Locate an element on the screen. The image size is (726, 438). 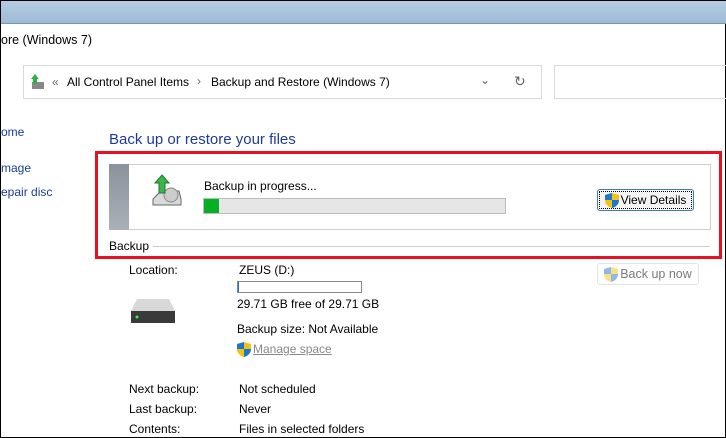
control-panel-icon is located at coordinates (37, 81).